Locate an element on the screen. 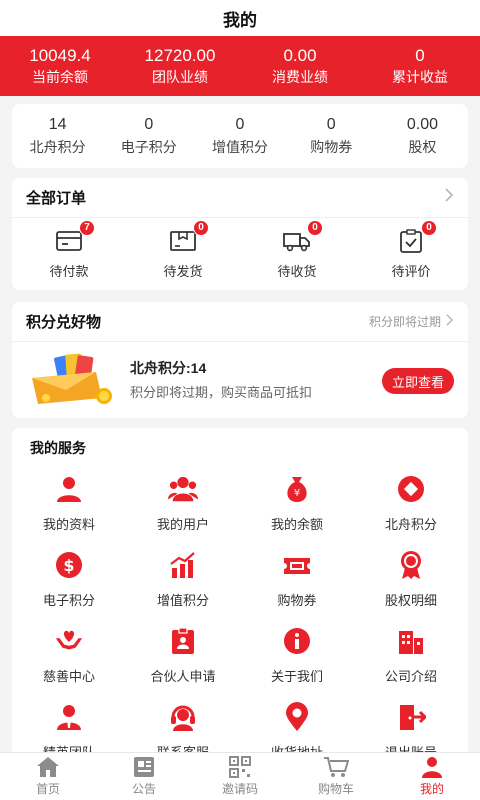 This screenshot has height=800, width=480. qrcode-icon is located at coordinates (240, 767).